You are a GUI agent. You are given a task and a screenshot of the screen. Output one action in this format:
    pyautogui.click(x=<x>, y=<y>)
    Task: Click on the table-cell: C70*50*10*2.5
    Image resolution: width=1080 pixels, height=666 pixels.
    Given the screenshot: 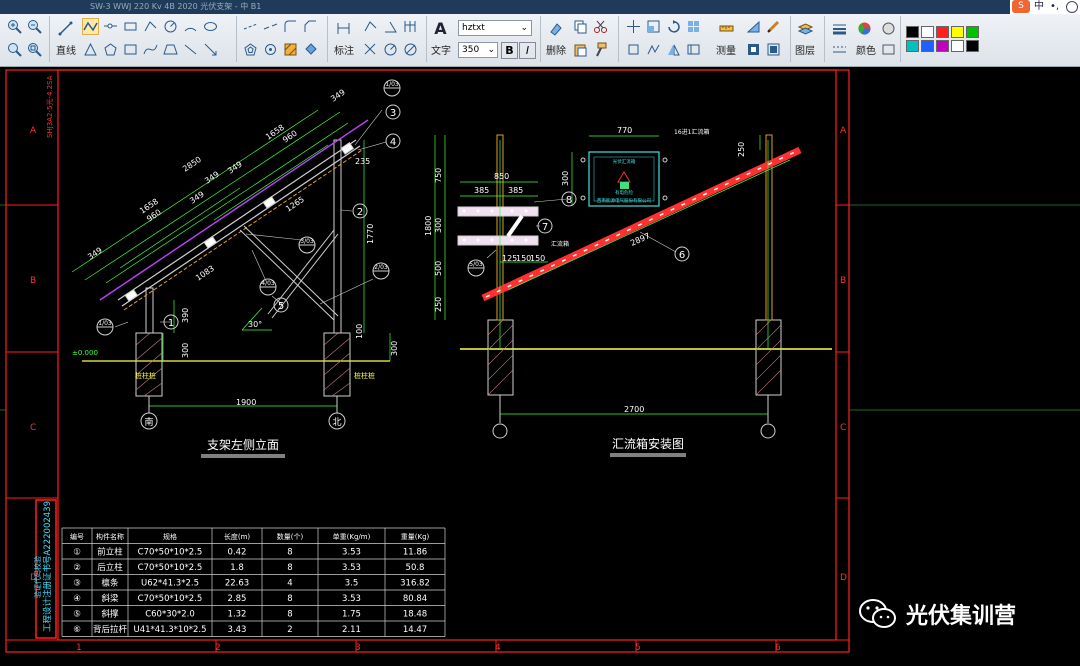 What is the action you would take?
    pyautogui.click(x=170, y=568)
    